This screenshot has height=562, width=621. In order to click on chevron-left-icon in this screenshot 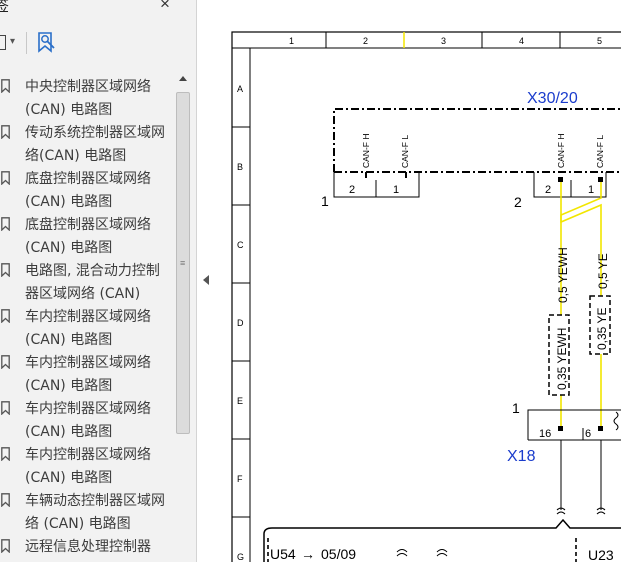, I will do `click(206, 280)`.